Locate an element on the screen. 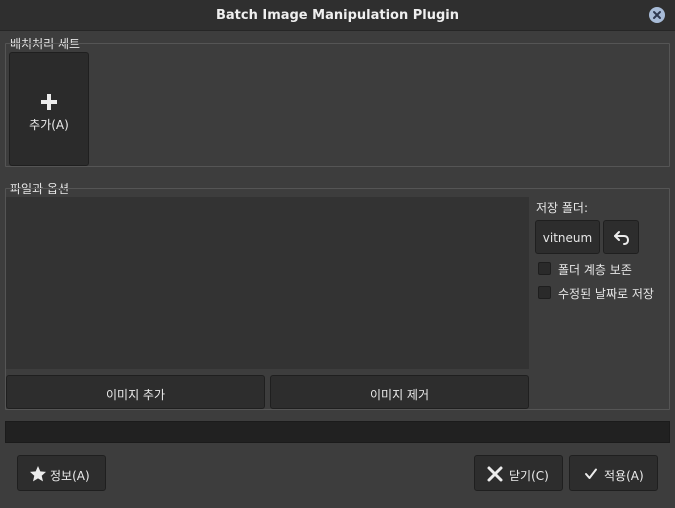  progress-bar is located at coordinates (337, 432).